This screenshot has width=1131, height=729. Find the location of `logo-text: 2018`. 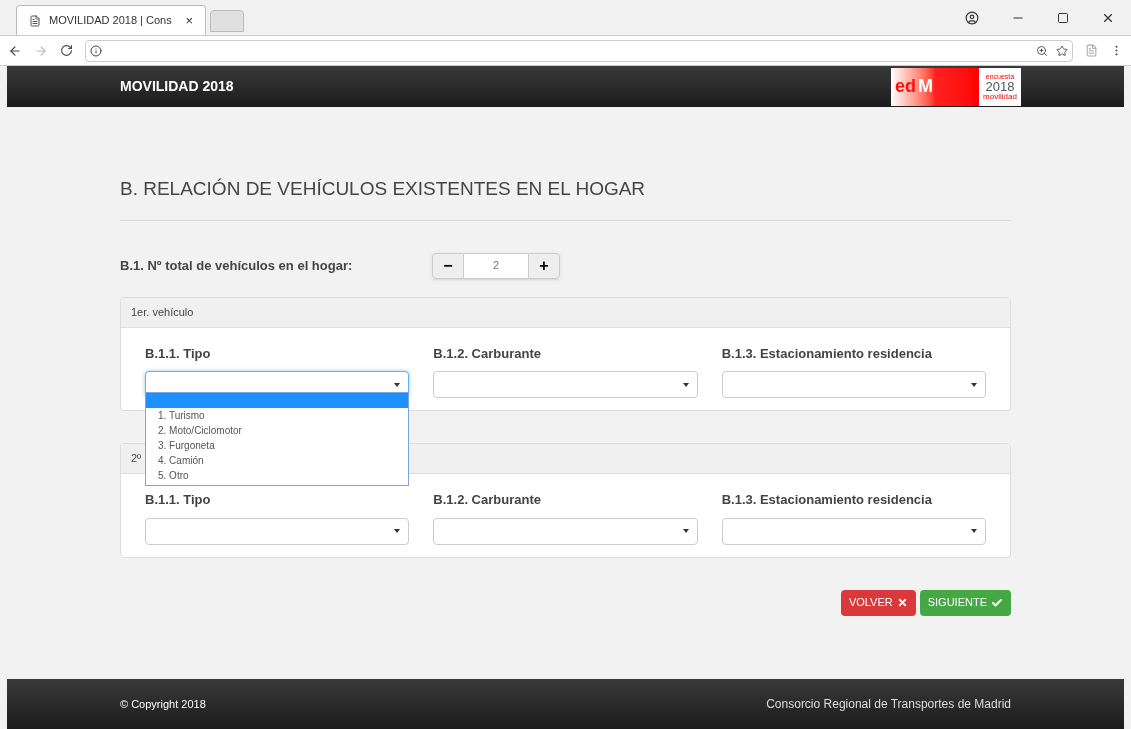

logo-text: 2018 is located at coordinates (1000, 86).